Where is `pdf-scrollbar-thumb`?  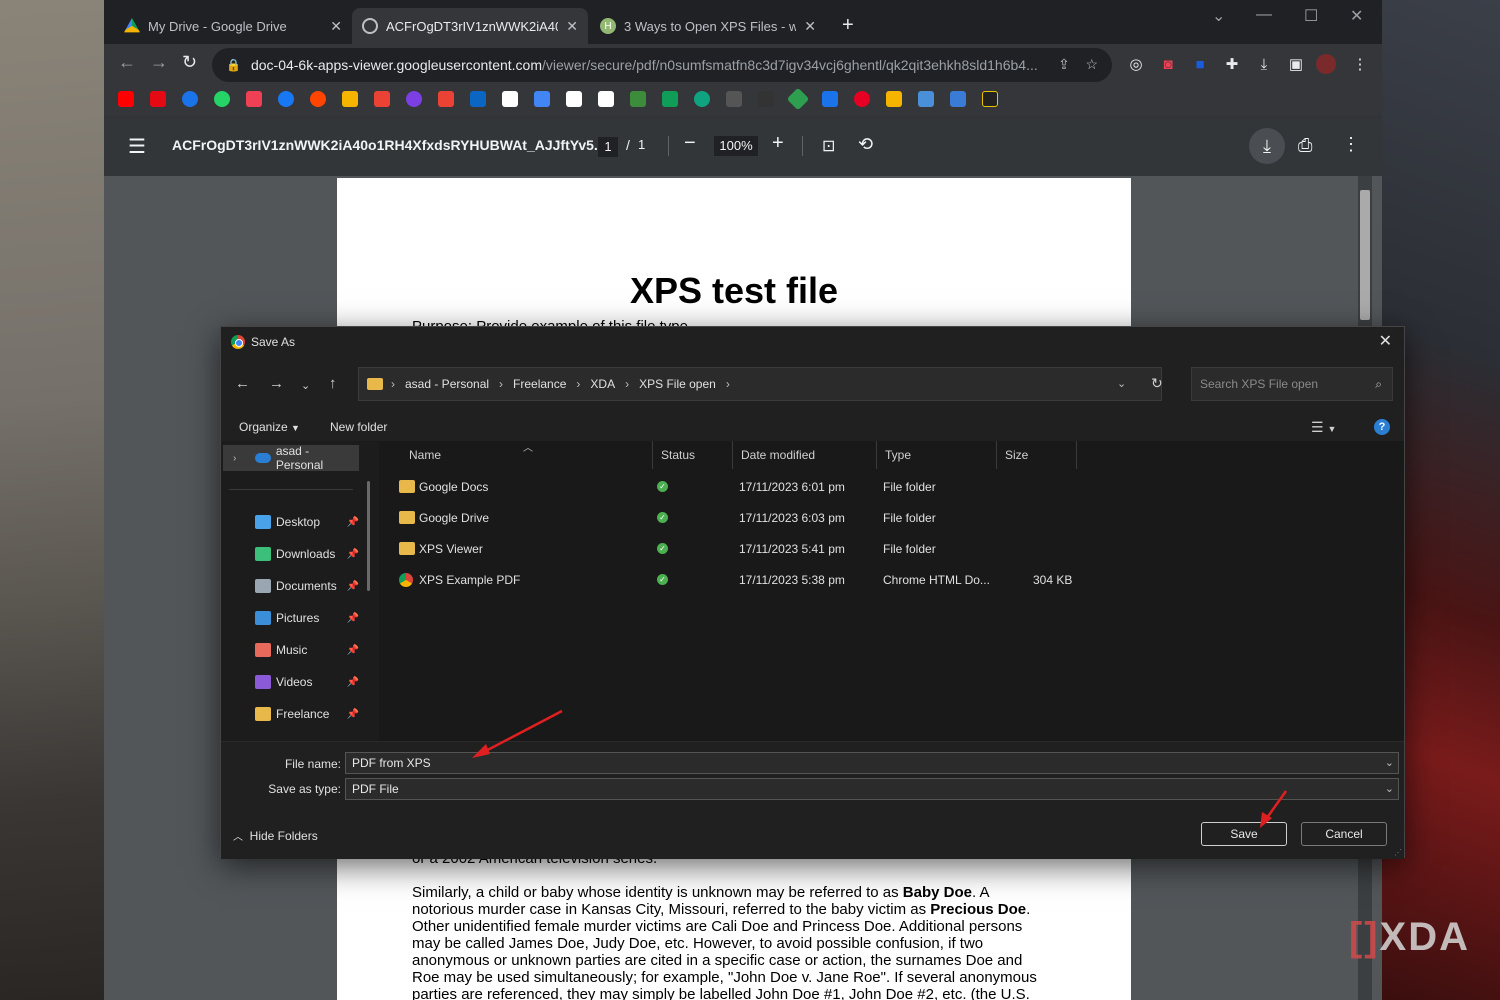
pdf-scrollbar-thumb is located at coordinates (1365, 255).